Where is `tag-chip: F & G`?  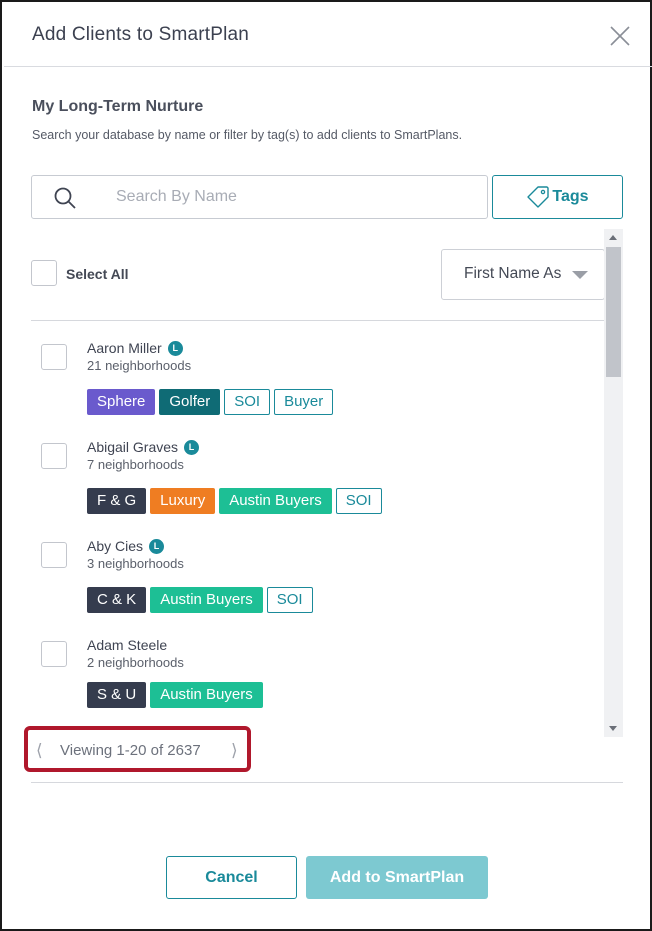
tag-chip: F & G is located at coordinates (117, 501).